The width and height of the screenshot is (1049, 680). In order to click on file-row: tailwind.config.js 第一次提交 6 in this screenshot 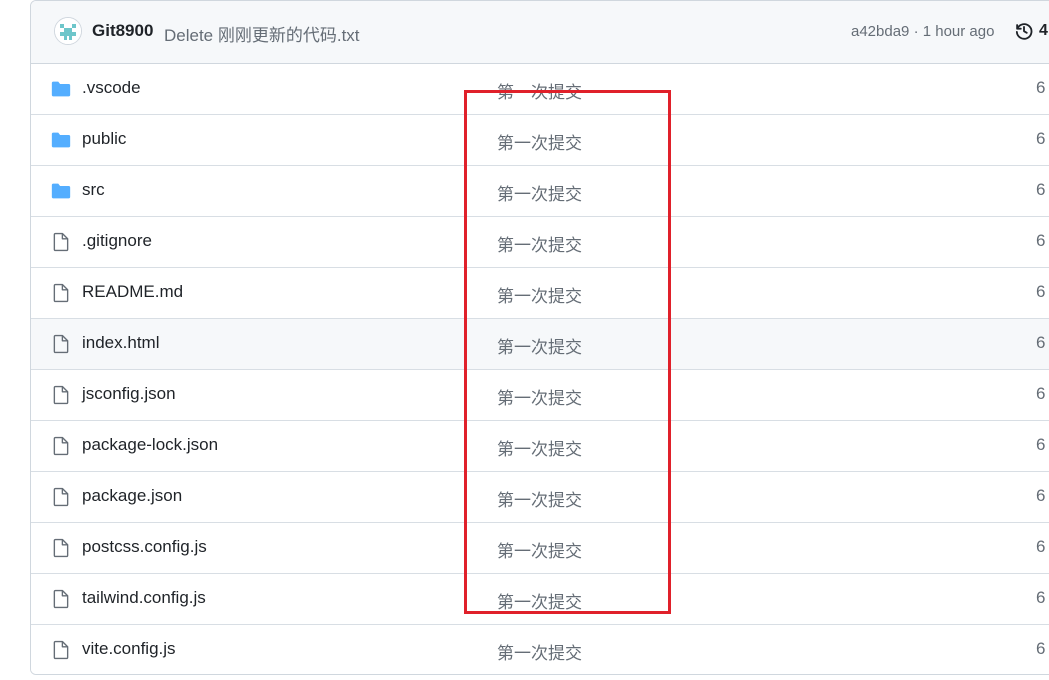, I will do `click(540, 599)`.